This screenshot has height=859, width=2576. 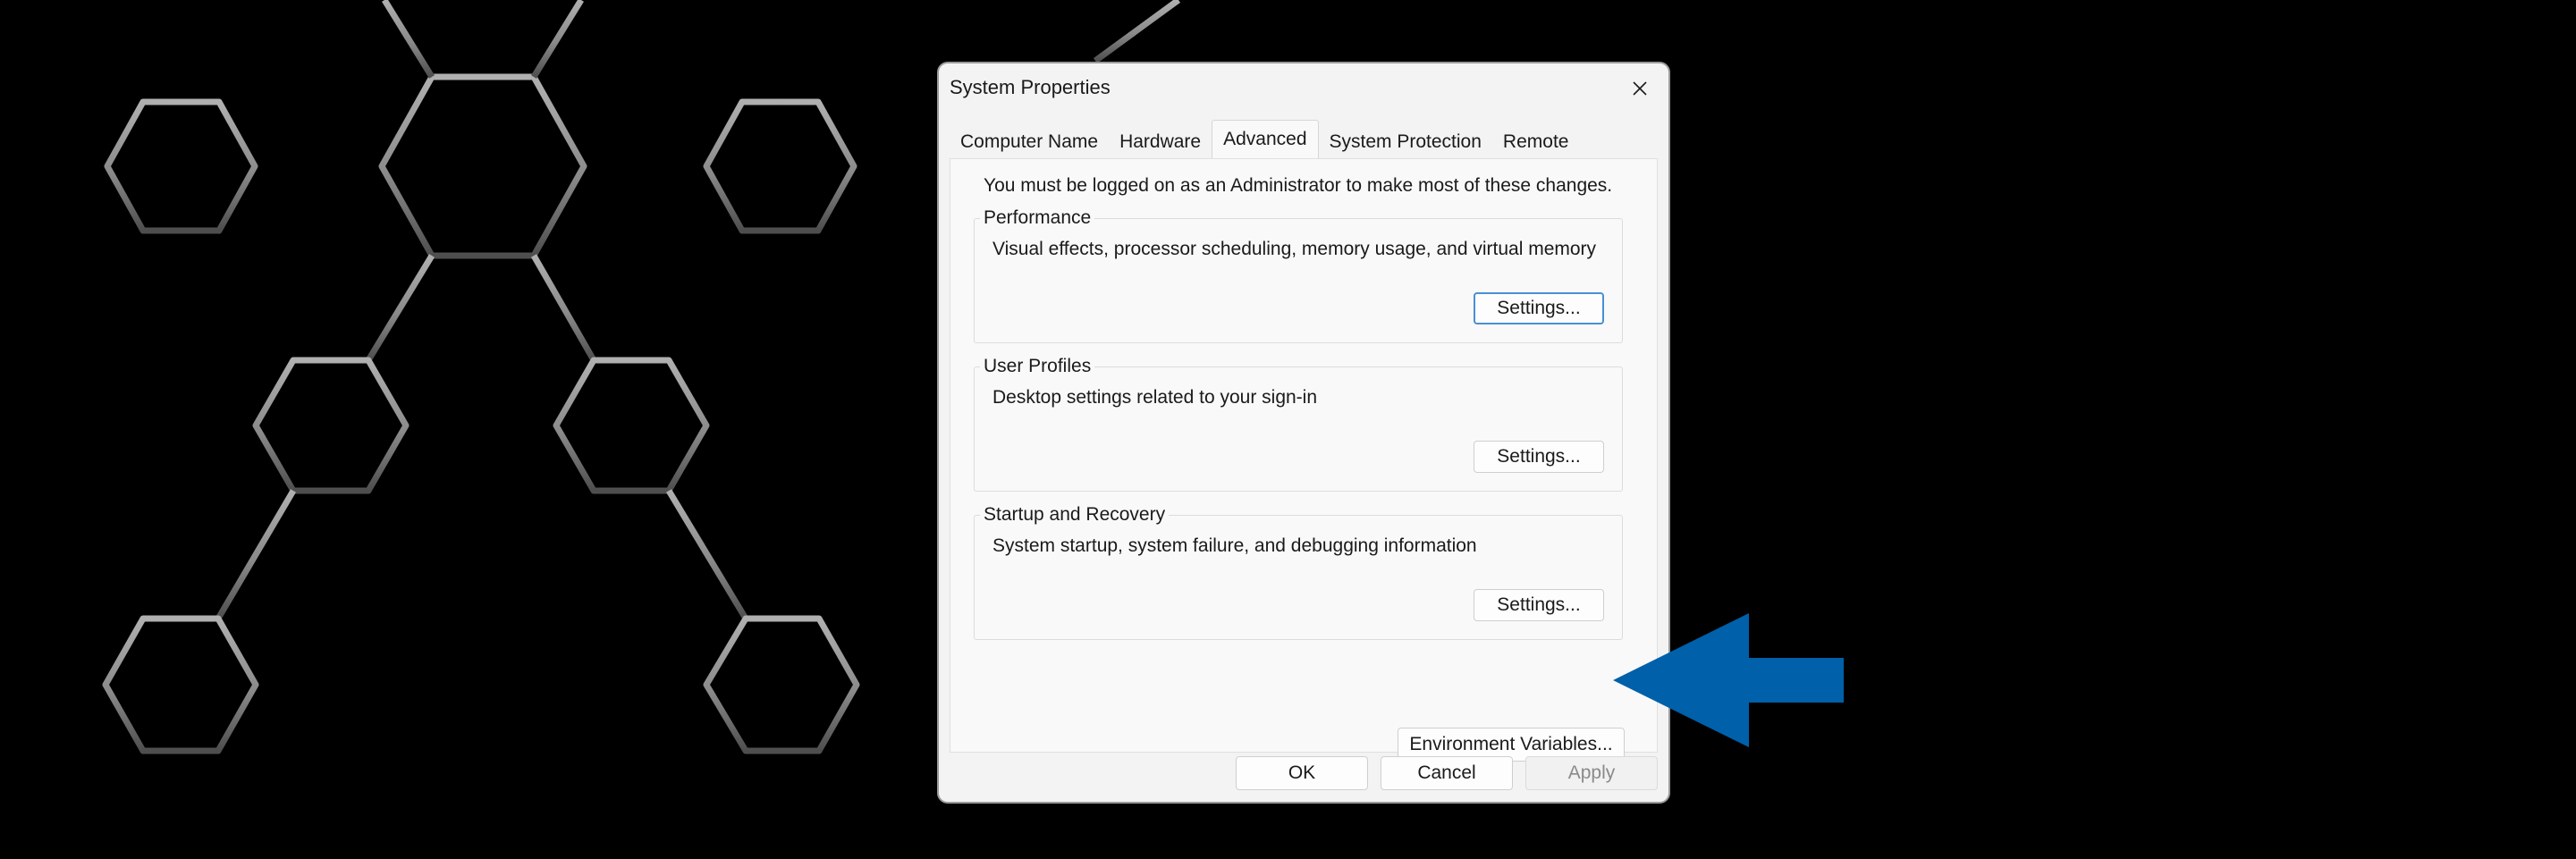 I want to click on dialog-title: System Properties, so click(x=1030, y=87).